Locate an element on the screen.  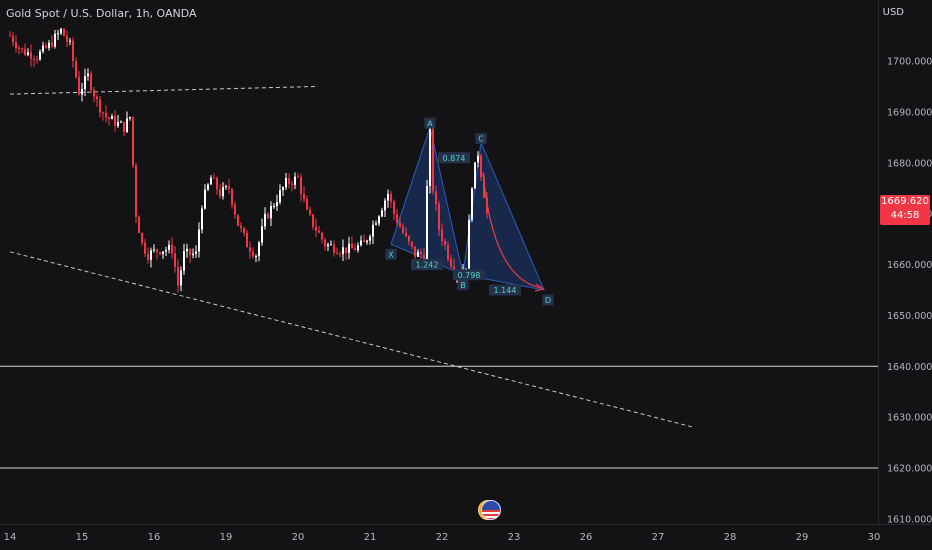
x-tick-label: 29 is located at coordinates (802, 537).